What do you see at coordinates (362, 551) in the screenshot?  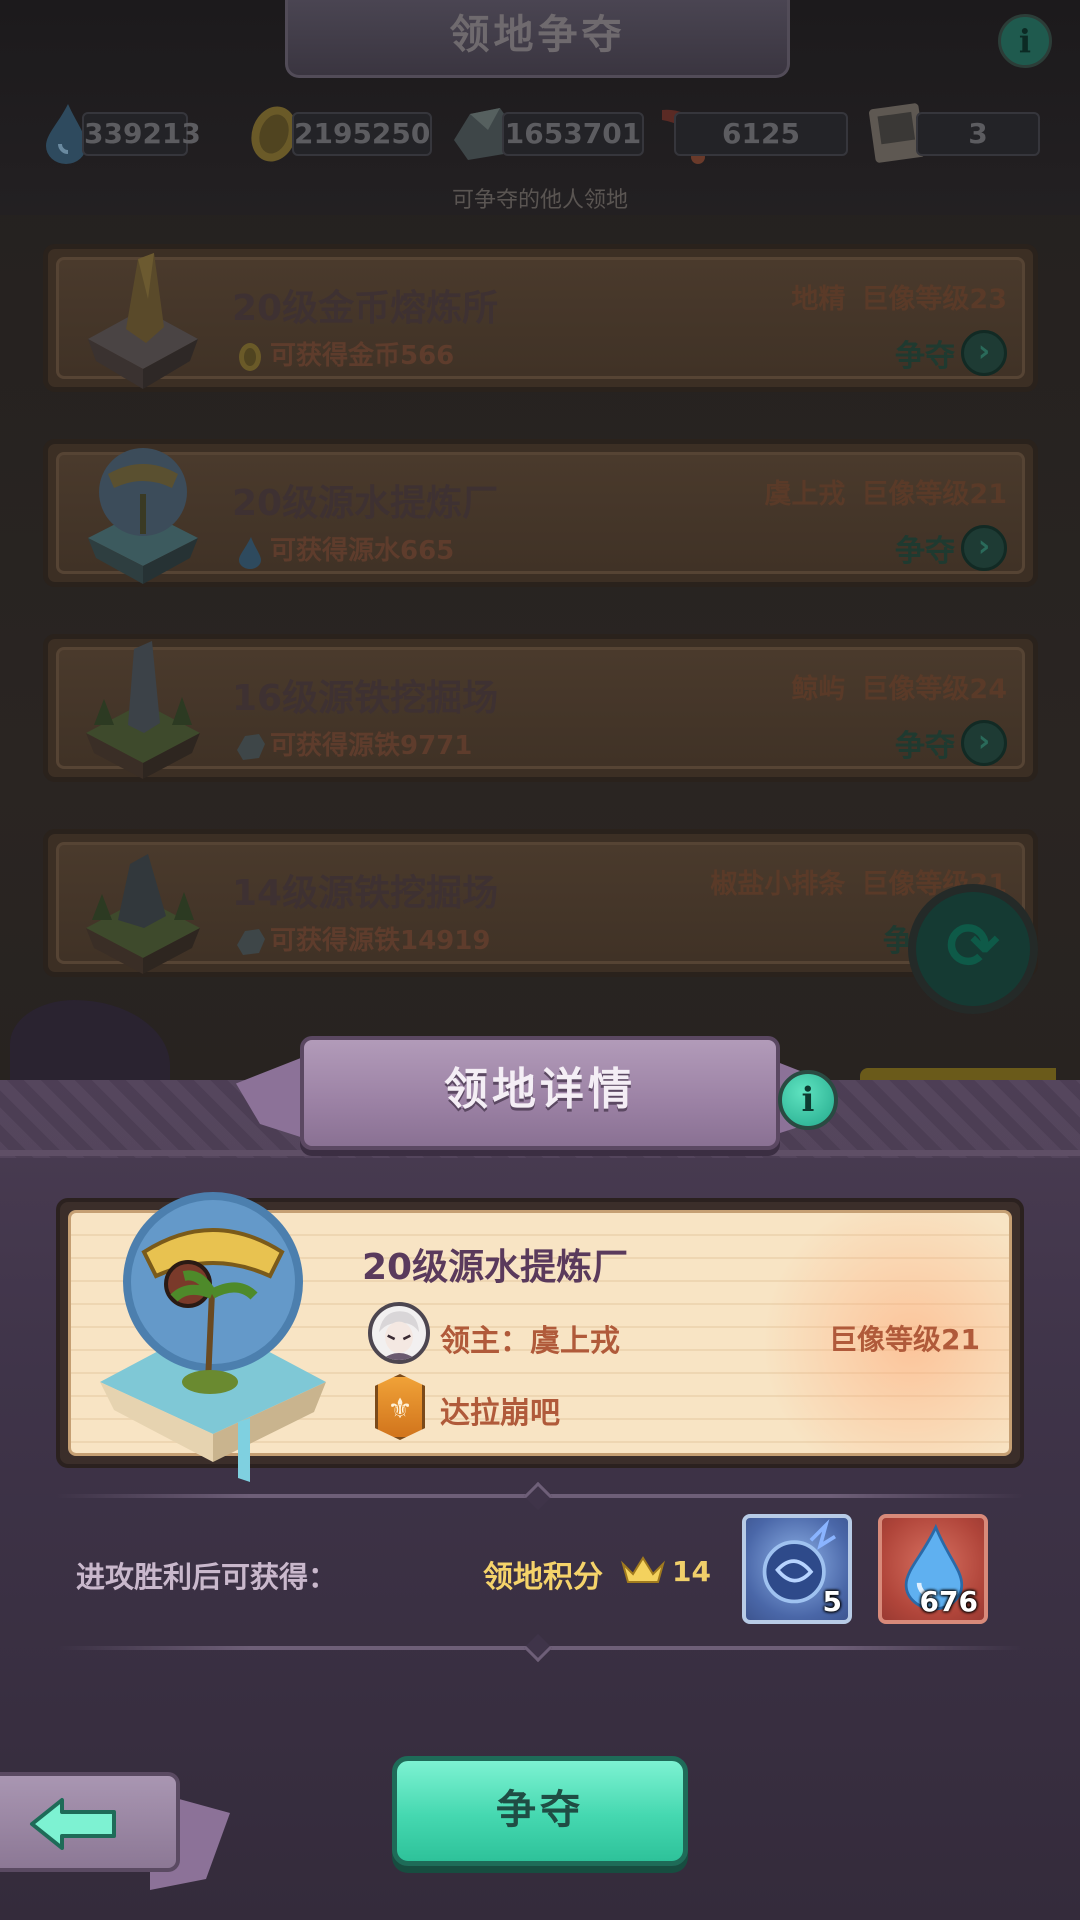 I see `territory-reward: 可获得源水665` at bounding box center [362, 551].